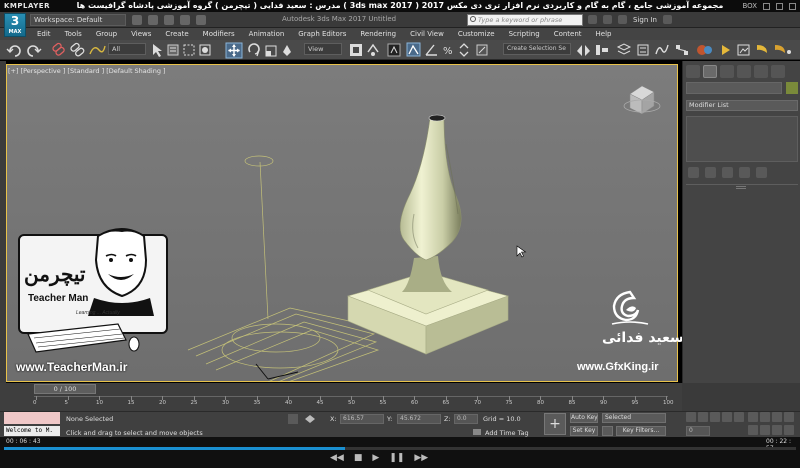 The width and height of the screenshot is (800, 468). Describe the element at coordinates (310, 419) in the screenshot. I see `absolute-mode-icon` at that location.